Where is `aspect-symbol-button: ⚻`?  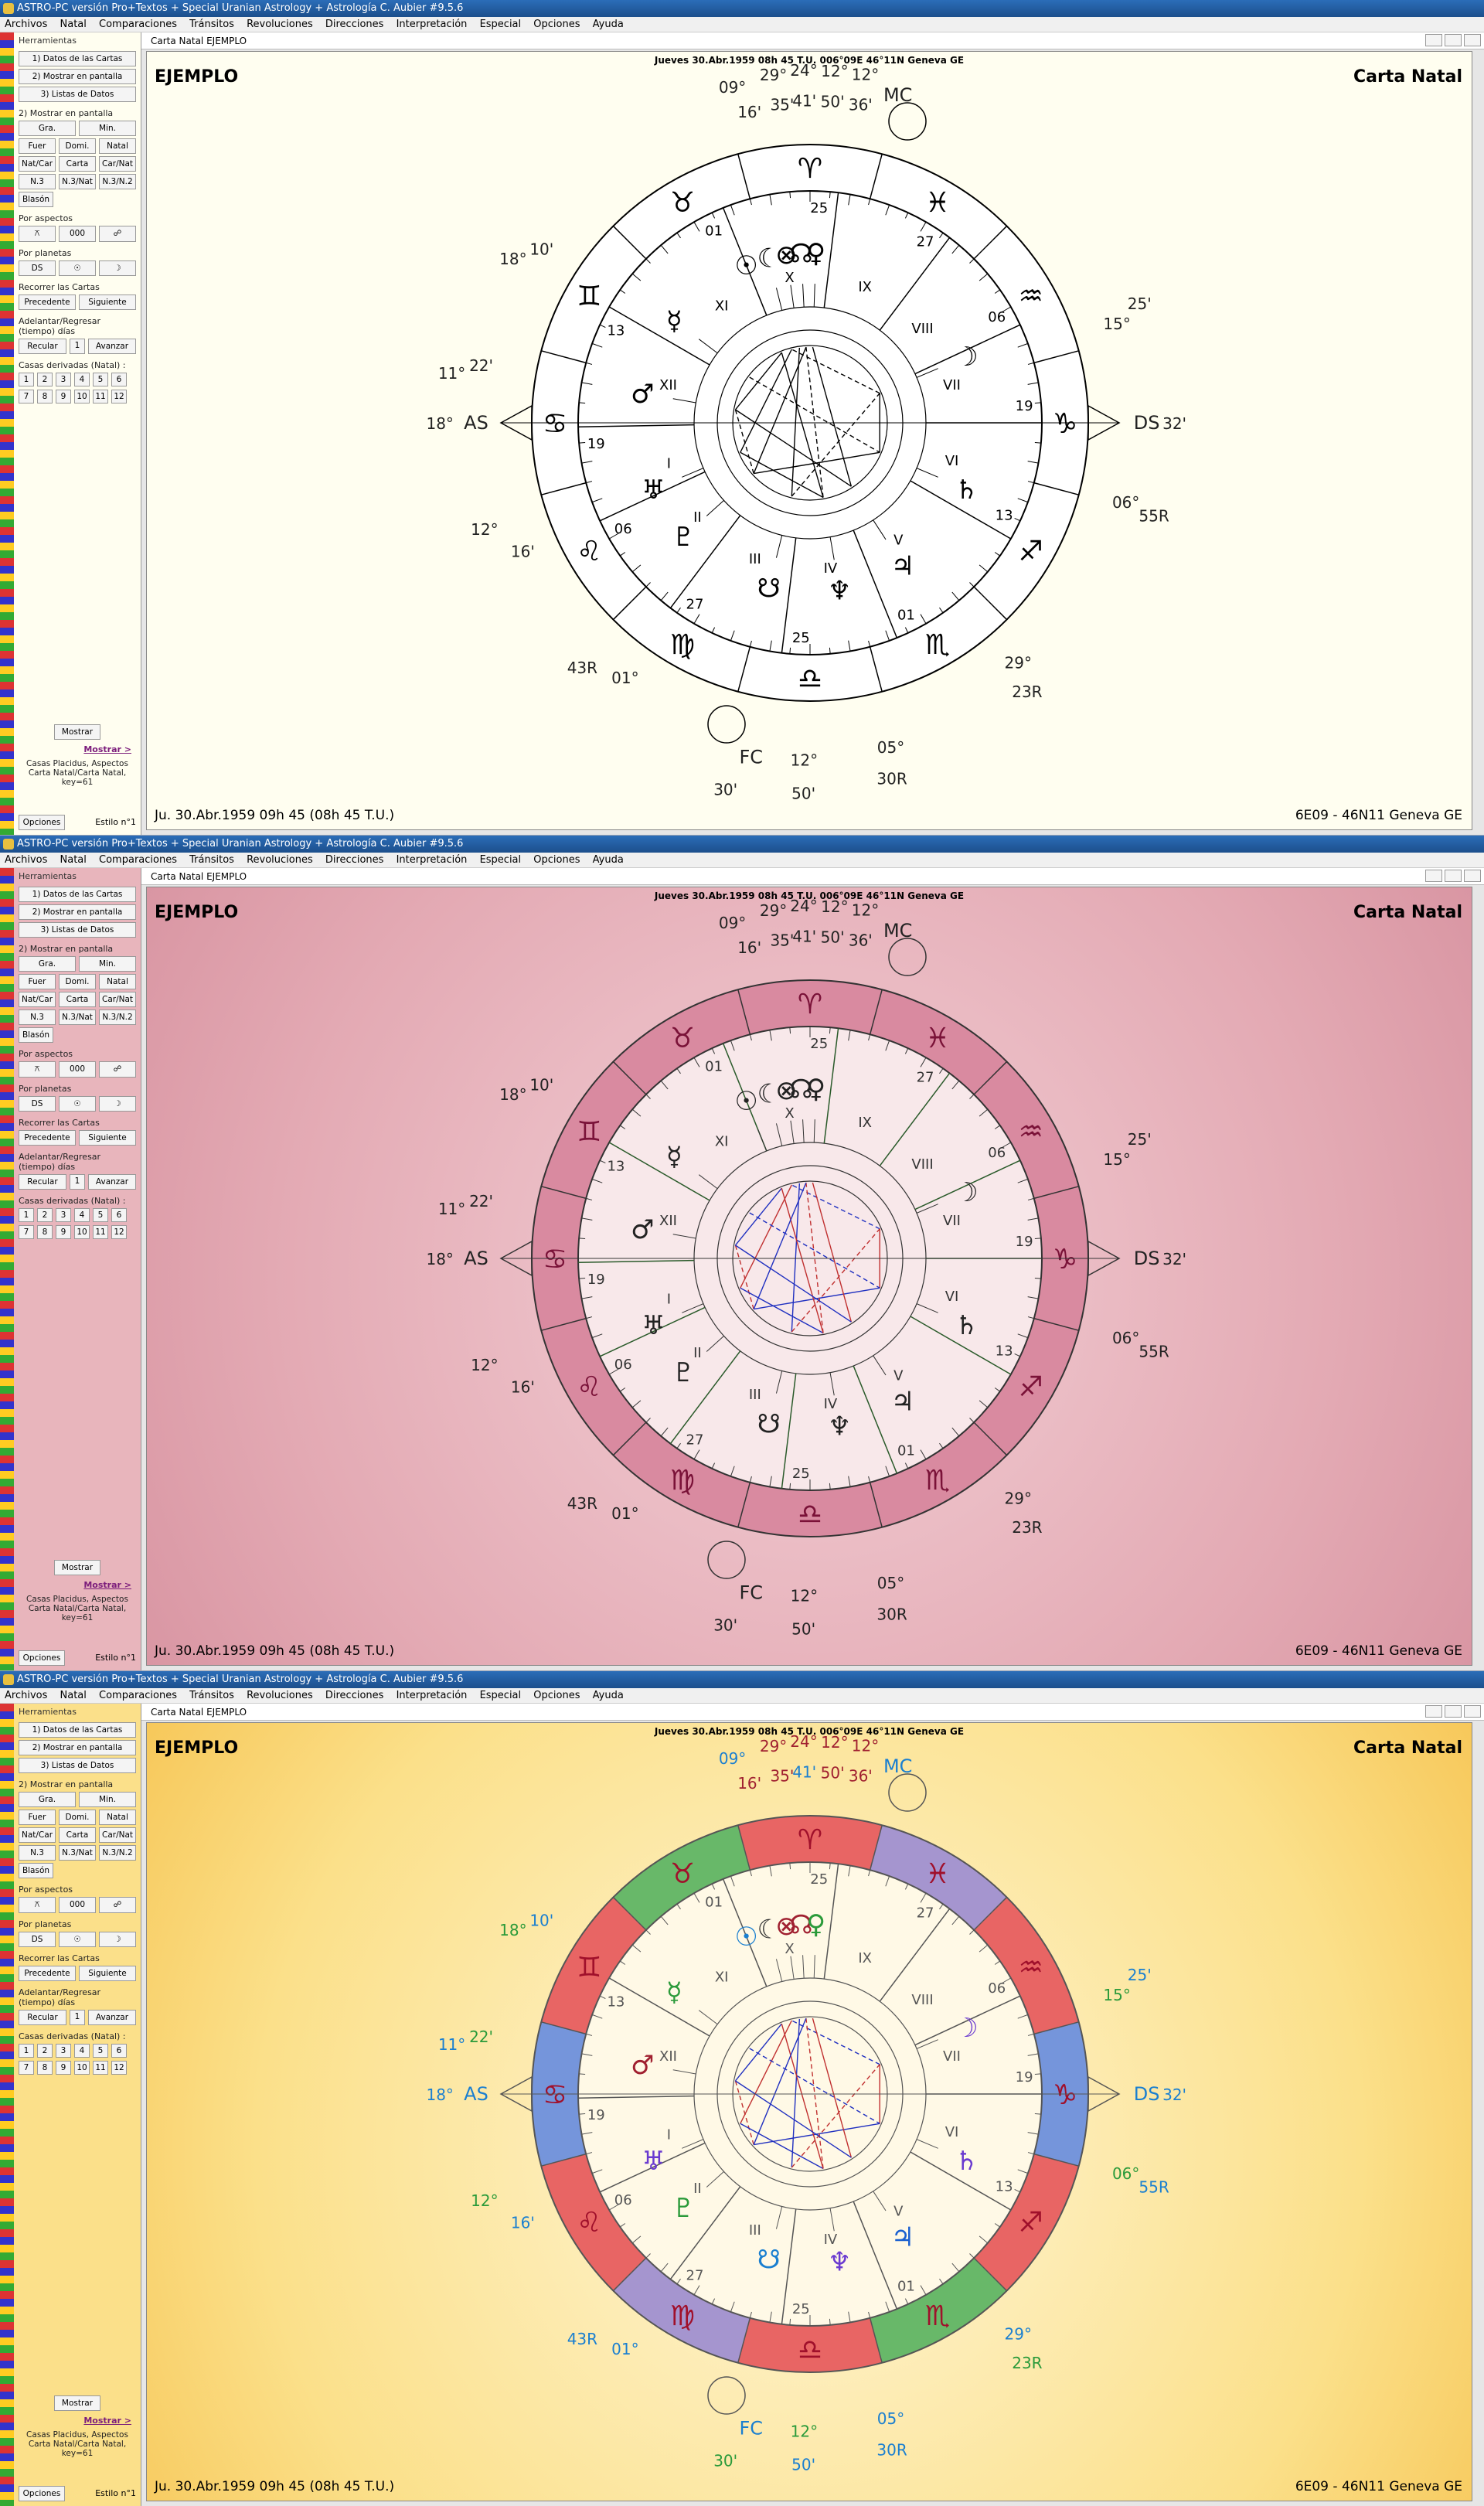
aspect-symbol-button: ⚻ is located at coordinates (37, 1905).